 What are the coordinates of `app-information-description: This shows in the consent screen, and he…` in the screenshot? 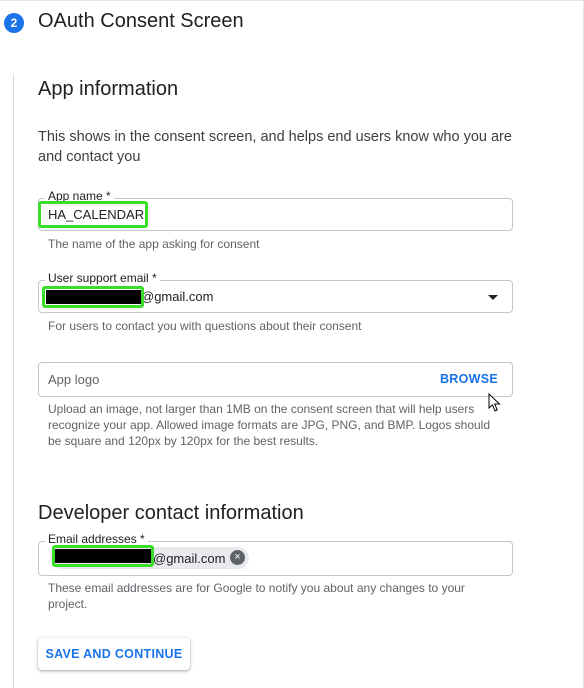 It's located at (275, 147).